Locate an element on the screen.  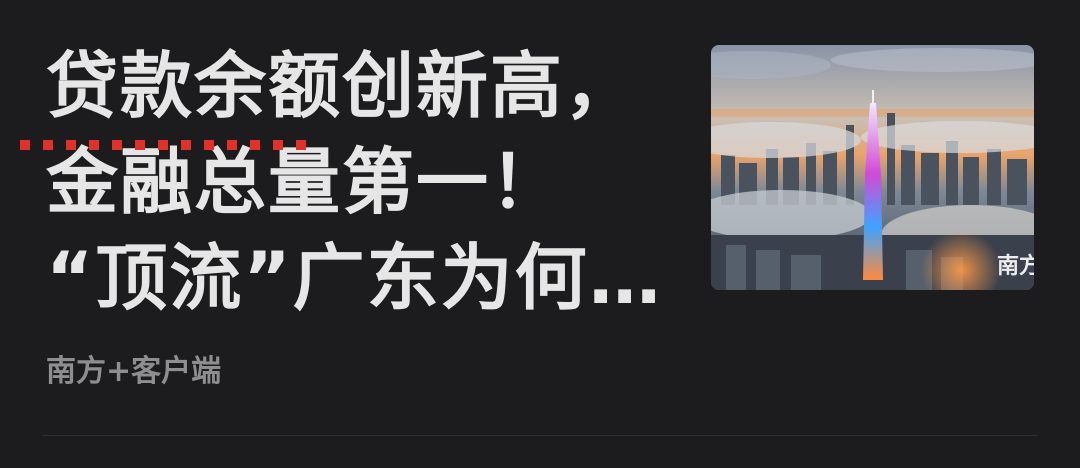
divider is located at coordinates (540, 435).